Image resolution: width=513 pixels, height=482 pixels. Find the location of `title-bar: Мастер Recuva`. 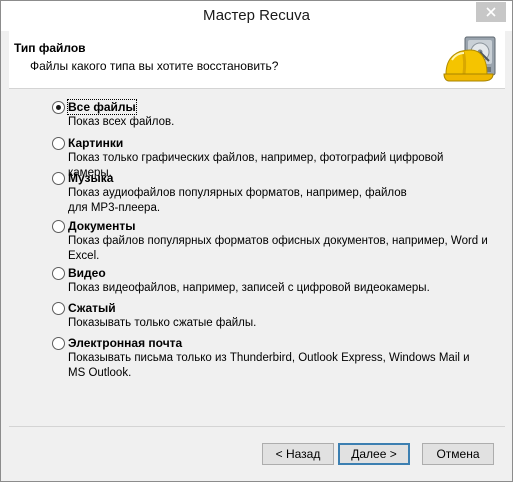

title-bar: Мастер Recuva is located at coordinates (256, 16).